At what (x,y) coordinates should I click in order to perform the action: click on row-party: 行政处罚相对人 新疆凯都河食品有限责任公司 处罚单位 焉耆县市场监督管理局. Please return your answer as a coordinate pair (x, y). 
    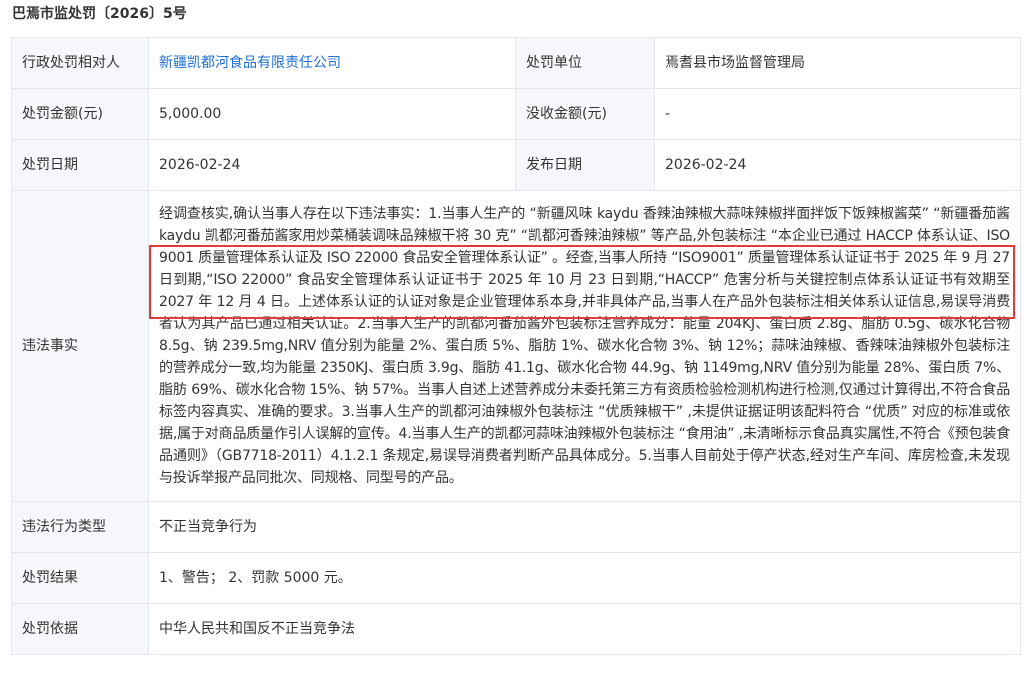
    Looking at the image, I should click on (516, 63).